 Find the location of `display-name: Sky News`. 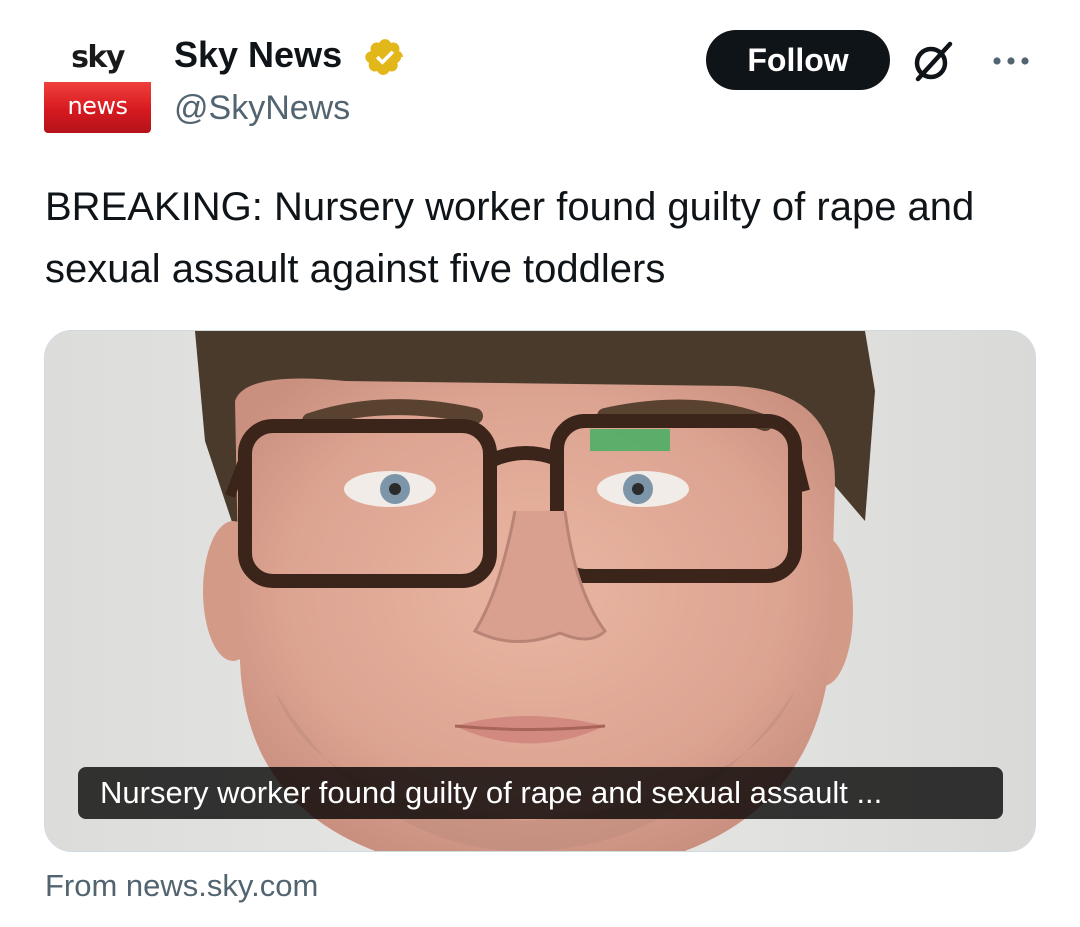

display-name: Sky News is located at coordinates (258, 55).